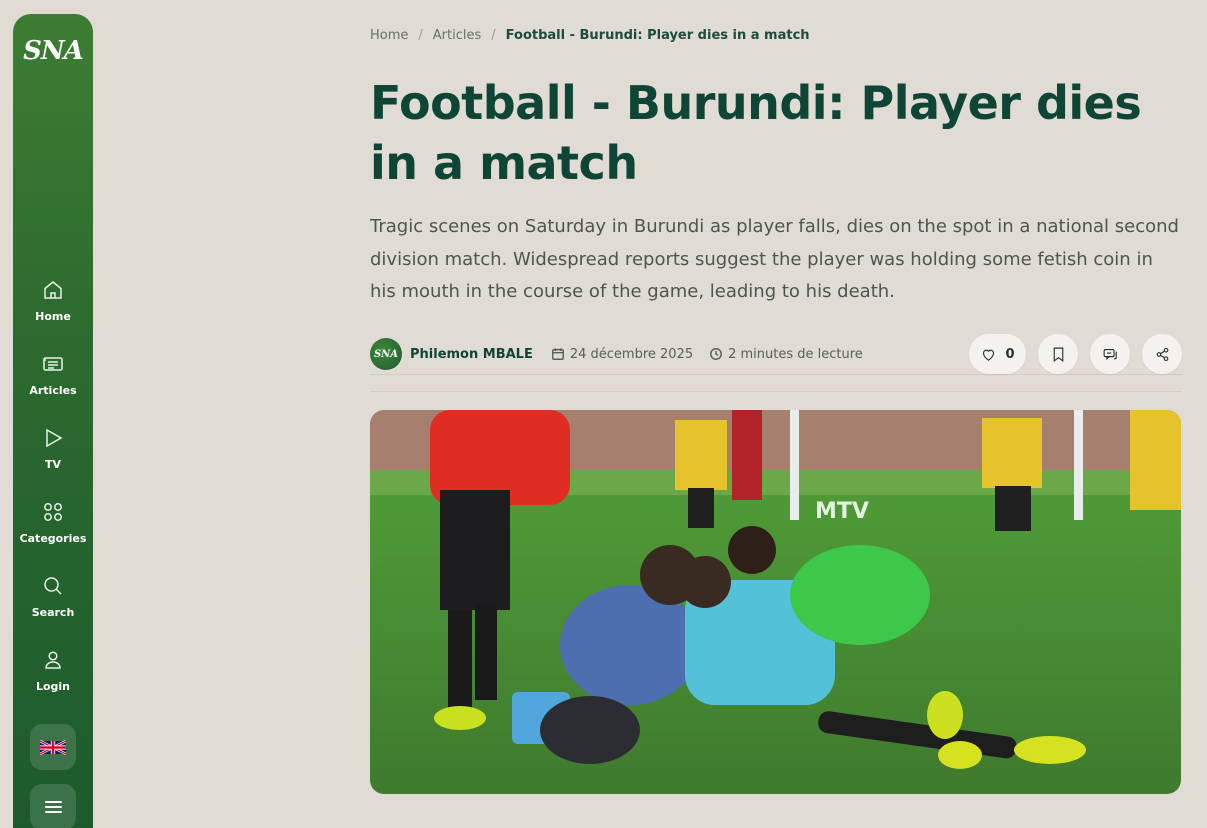 This screenshot has height=828, width=1207. I want to click on like-button: 0, so click(997, 354).